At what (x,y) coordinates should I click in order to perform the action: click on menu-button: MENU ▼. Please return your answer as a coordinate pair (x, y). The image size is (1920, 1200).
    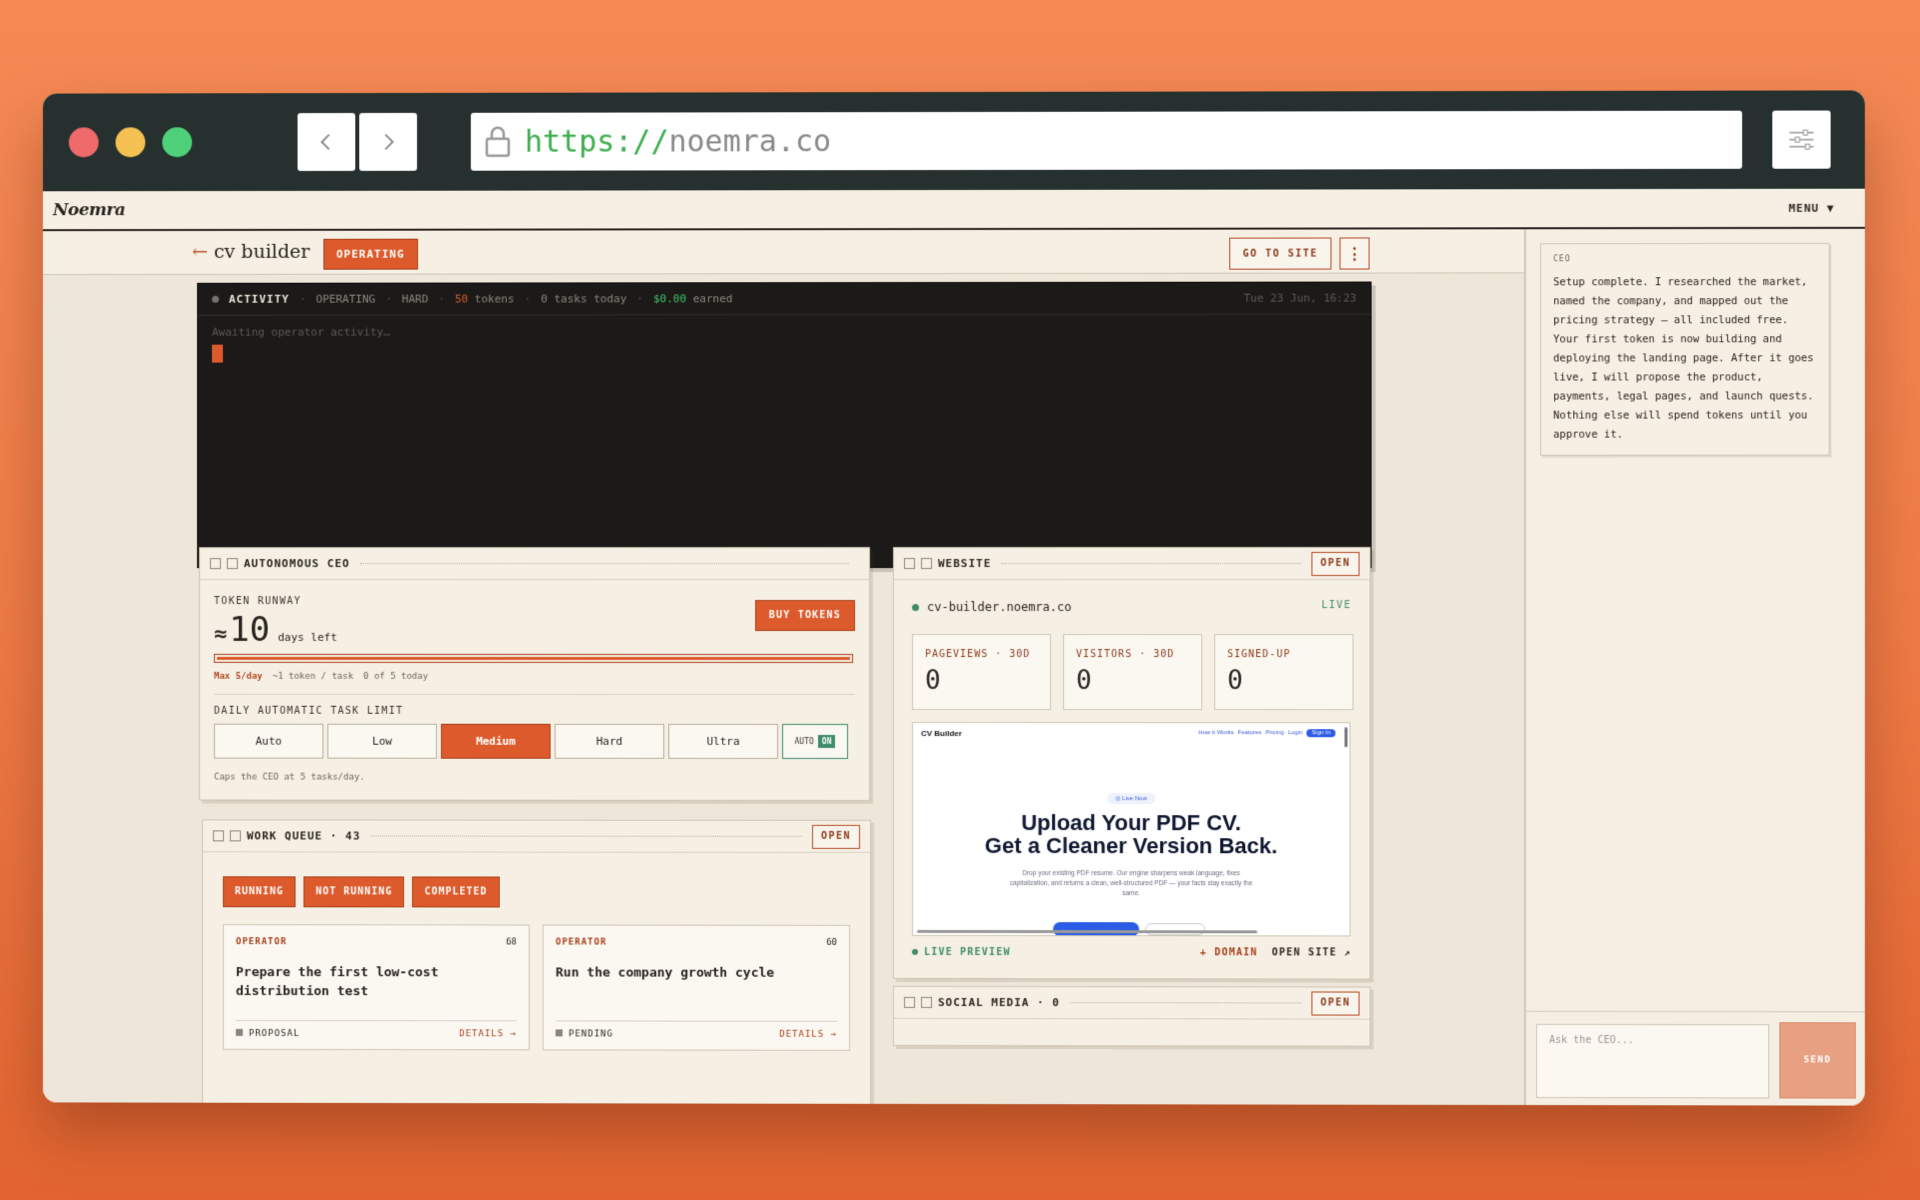
    Looking at the image, I should click on (1812, 207).